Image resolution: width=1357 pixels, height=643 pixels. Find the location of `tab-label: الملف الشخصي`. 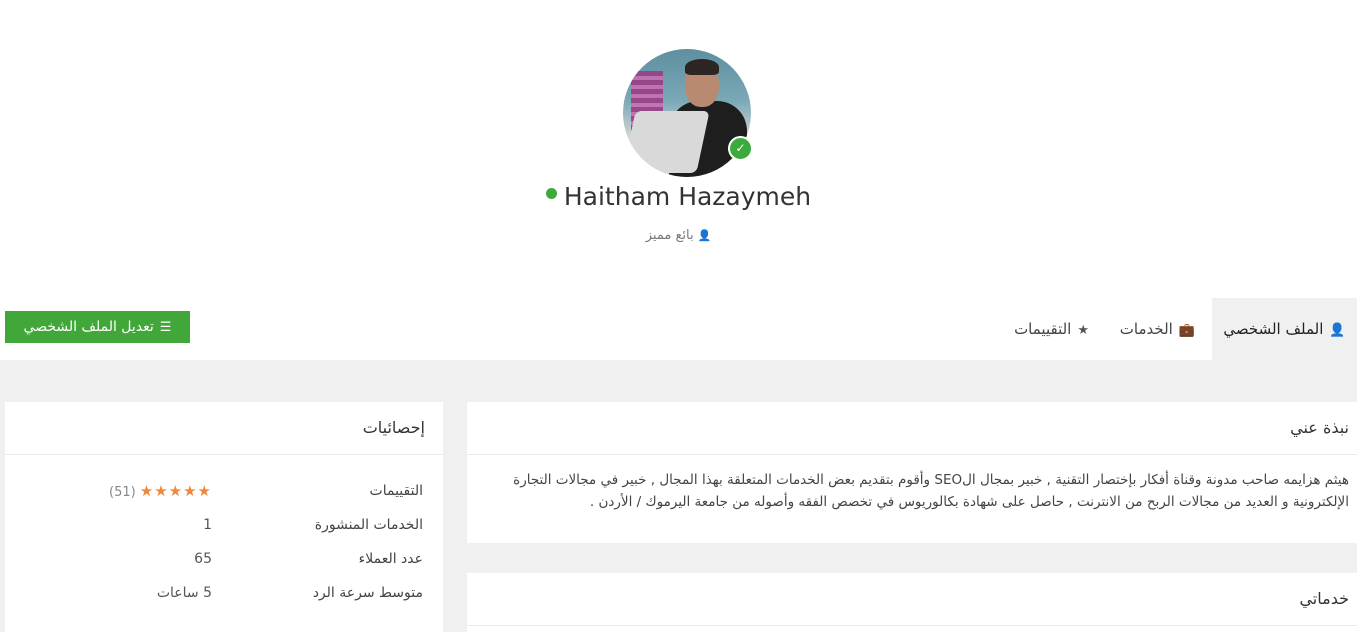

tab-label: الملف الشخصي is located at coordinates (1273, 329).